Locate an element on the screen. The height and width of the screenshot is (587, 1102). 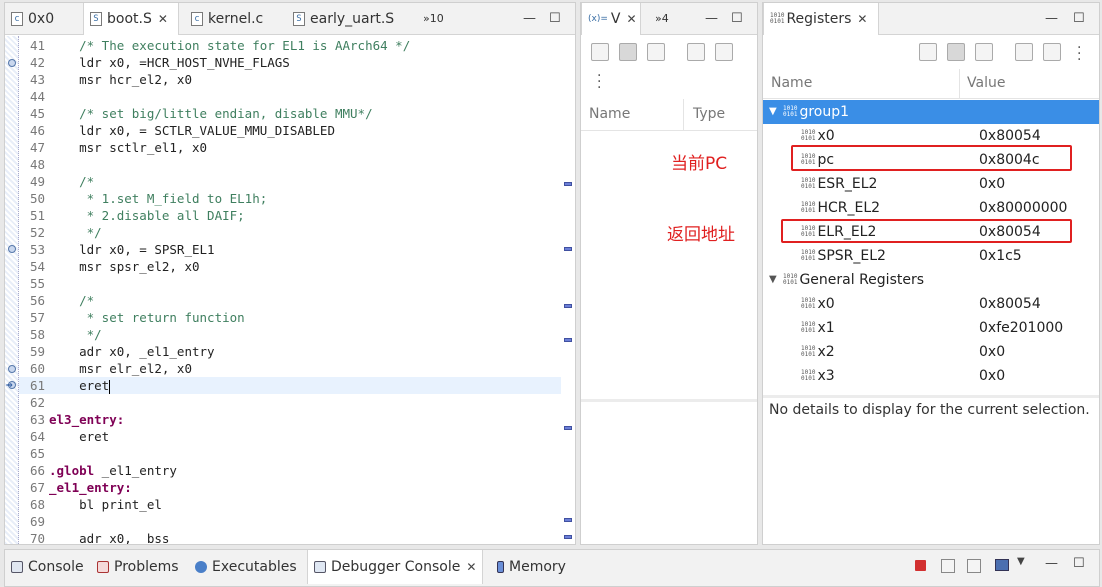
terminate-icon is located at coordinates (920, 565).